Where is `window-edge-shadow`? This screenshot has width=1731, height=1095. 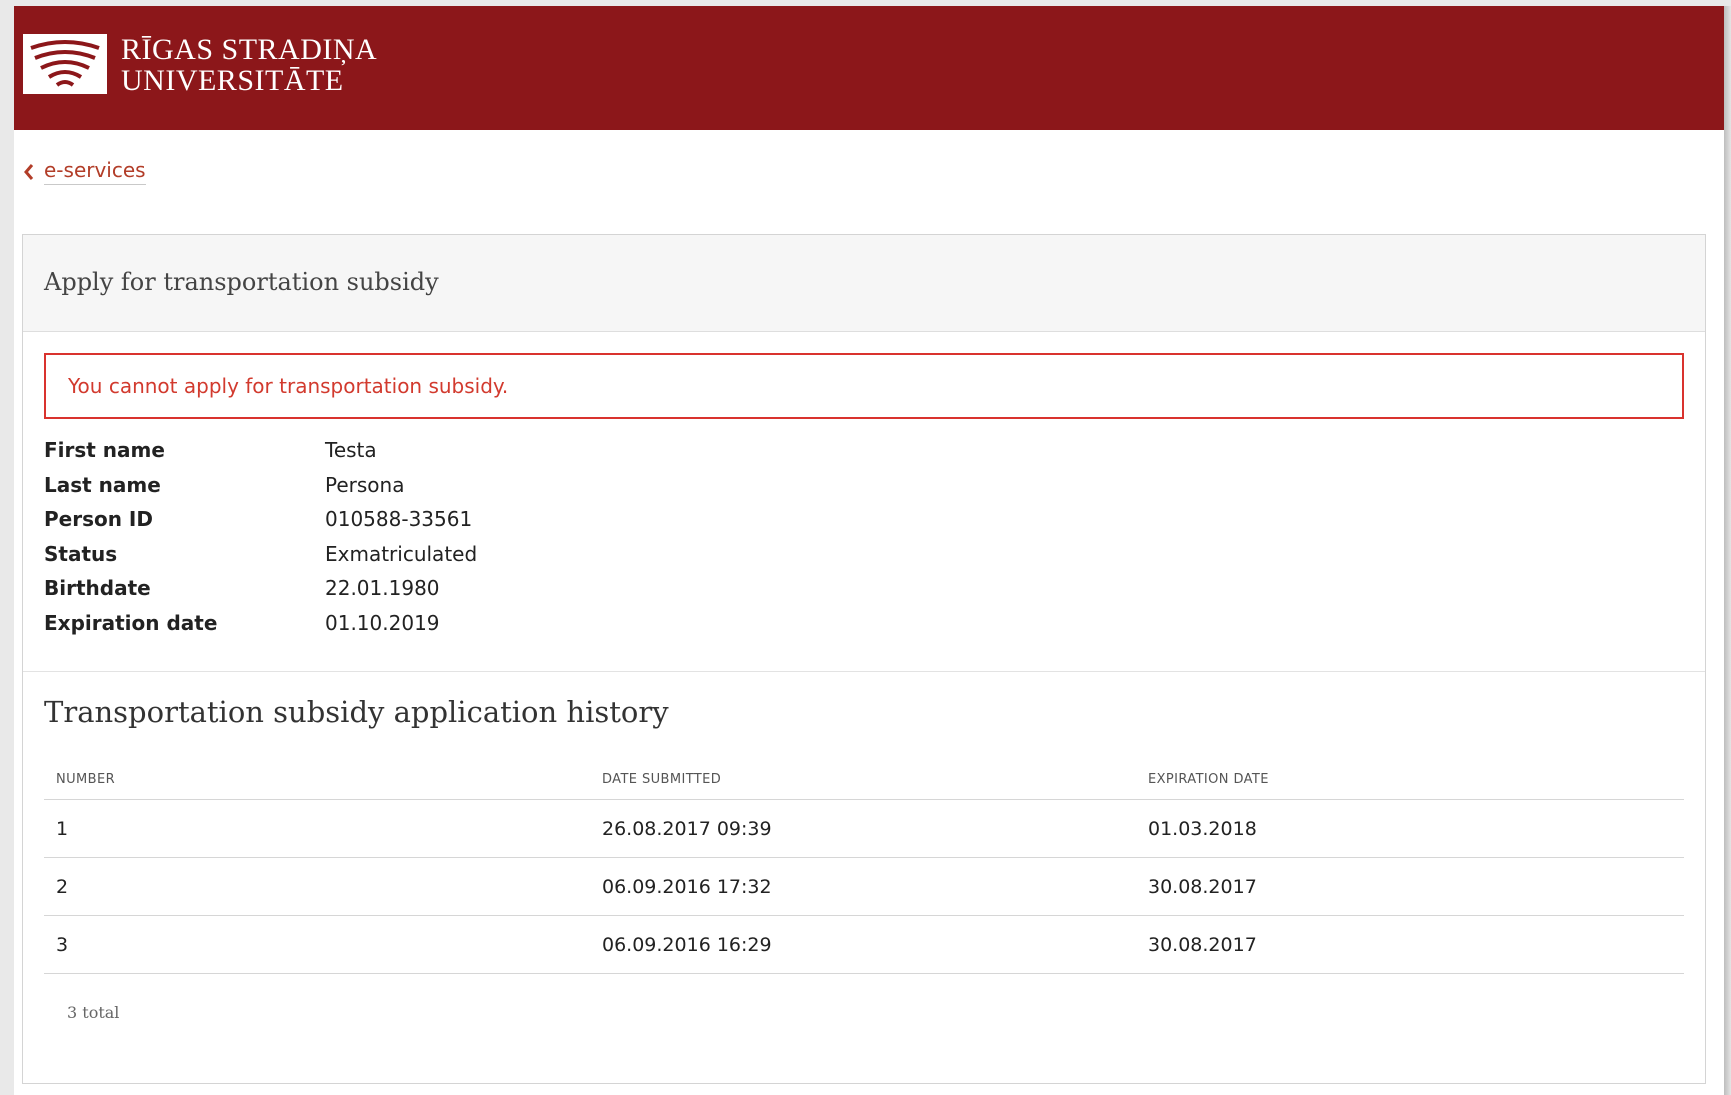
window-edge-shadow is located at coordinates (1727, 550).